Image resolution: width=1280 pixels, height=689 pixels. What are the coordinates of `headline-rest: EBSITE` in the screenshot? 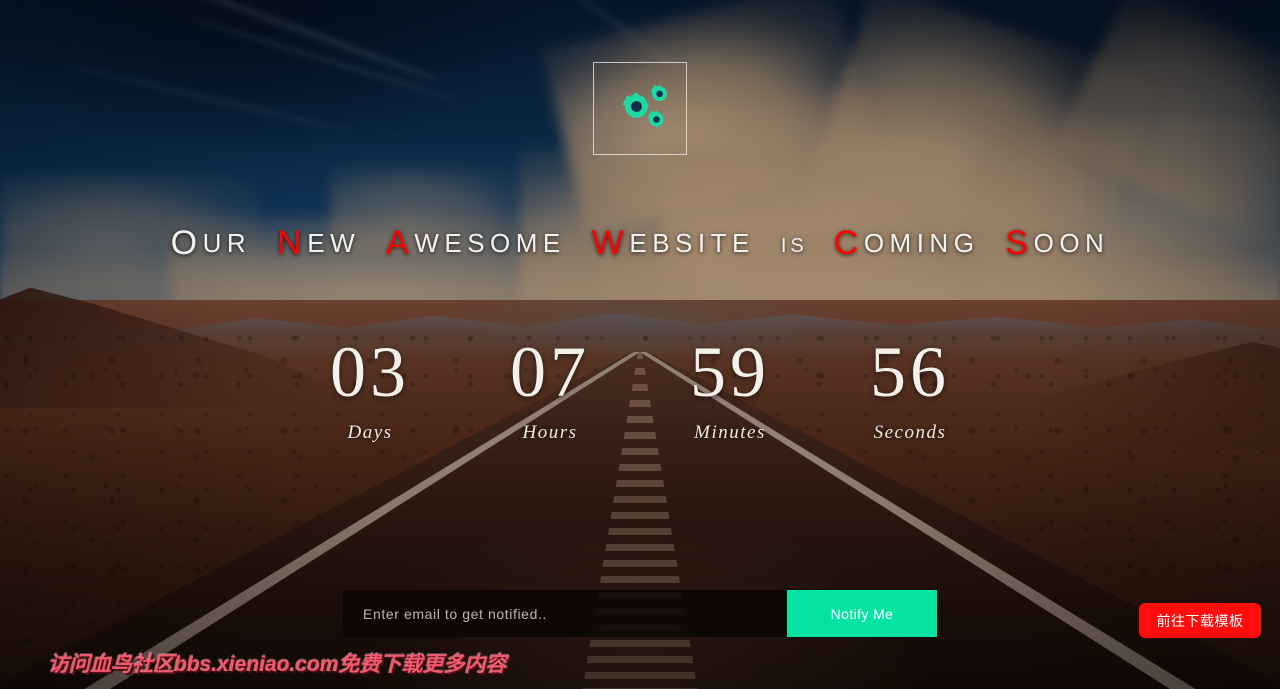 It's located at (692, 243).